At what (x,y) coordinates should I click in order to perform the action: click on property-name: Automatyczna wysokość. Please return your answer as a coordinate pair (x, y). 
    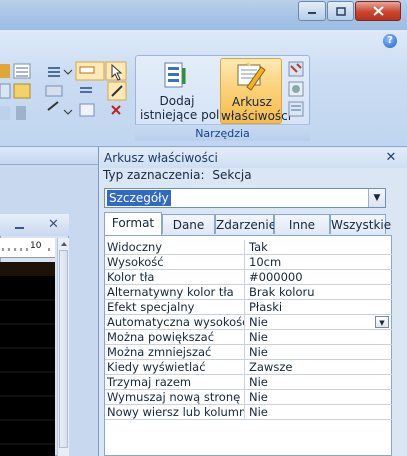
    Looking at the image, I should click on (176, 322).